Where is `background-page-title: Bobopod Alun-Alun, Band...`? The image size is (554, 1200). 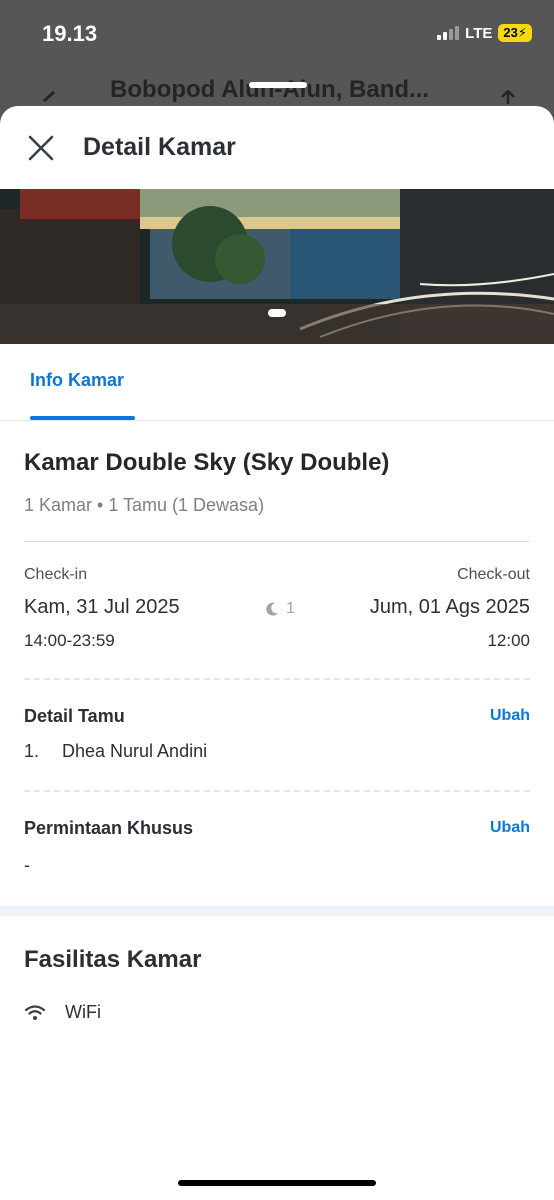
background-page-title: Bobopod Alun-Alun, Band... is located at coordinates (270, 89).